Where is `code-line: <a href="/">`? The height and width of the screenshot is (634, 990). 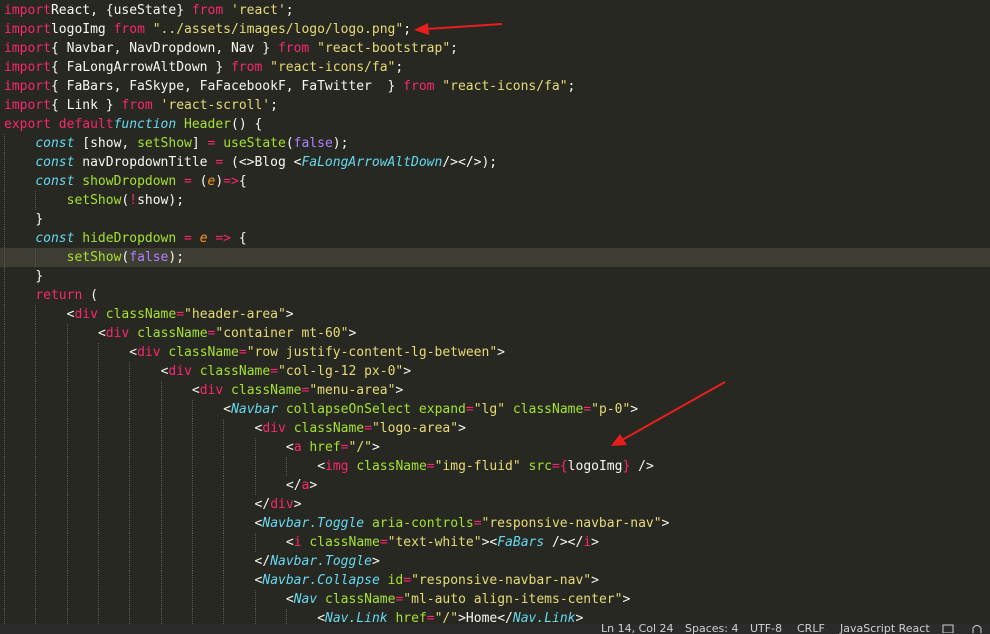 code-line: <a href="/"> is located at coordinates (495, 447).